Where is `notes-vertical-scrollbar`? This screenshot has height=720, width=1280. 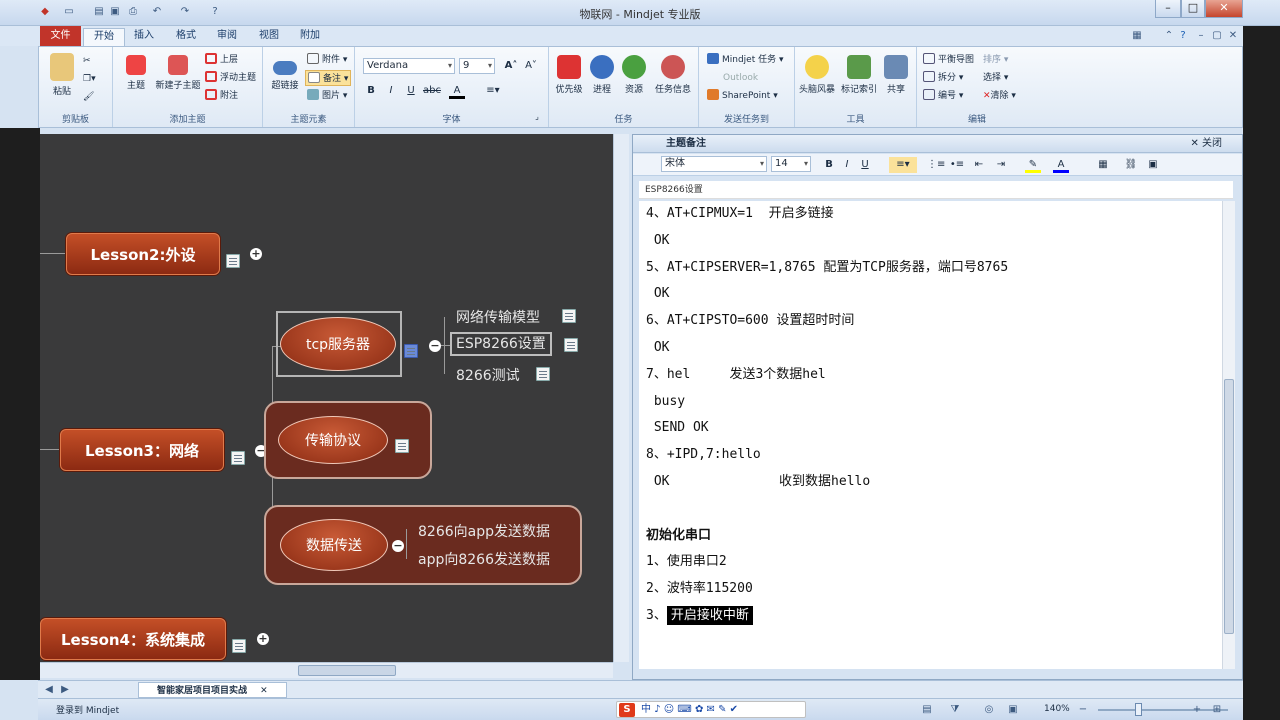 notes-vertical-scrollbar is located at coordinates (1228, 435).